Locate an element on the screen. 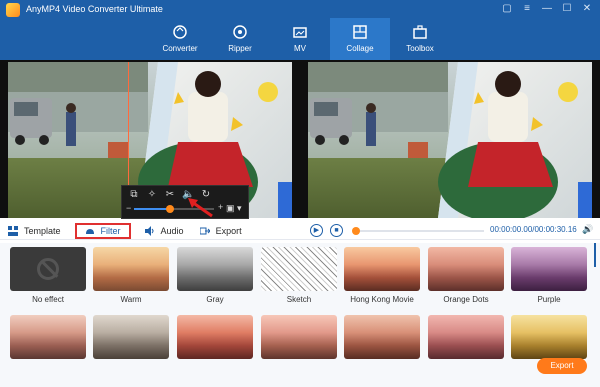 Image resolution: width=600 pixels, height=387 pixels. nav-toolbox: Toolbox is located at coordinates (420, 39).